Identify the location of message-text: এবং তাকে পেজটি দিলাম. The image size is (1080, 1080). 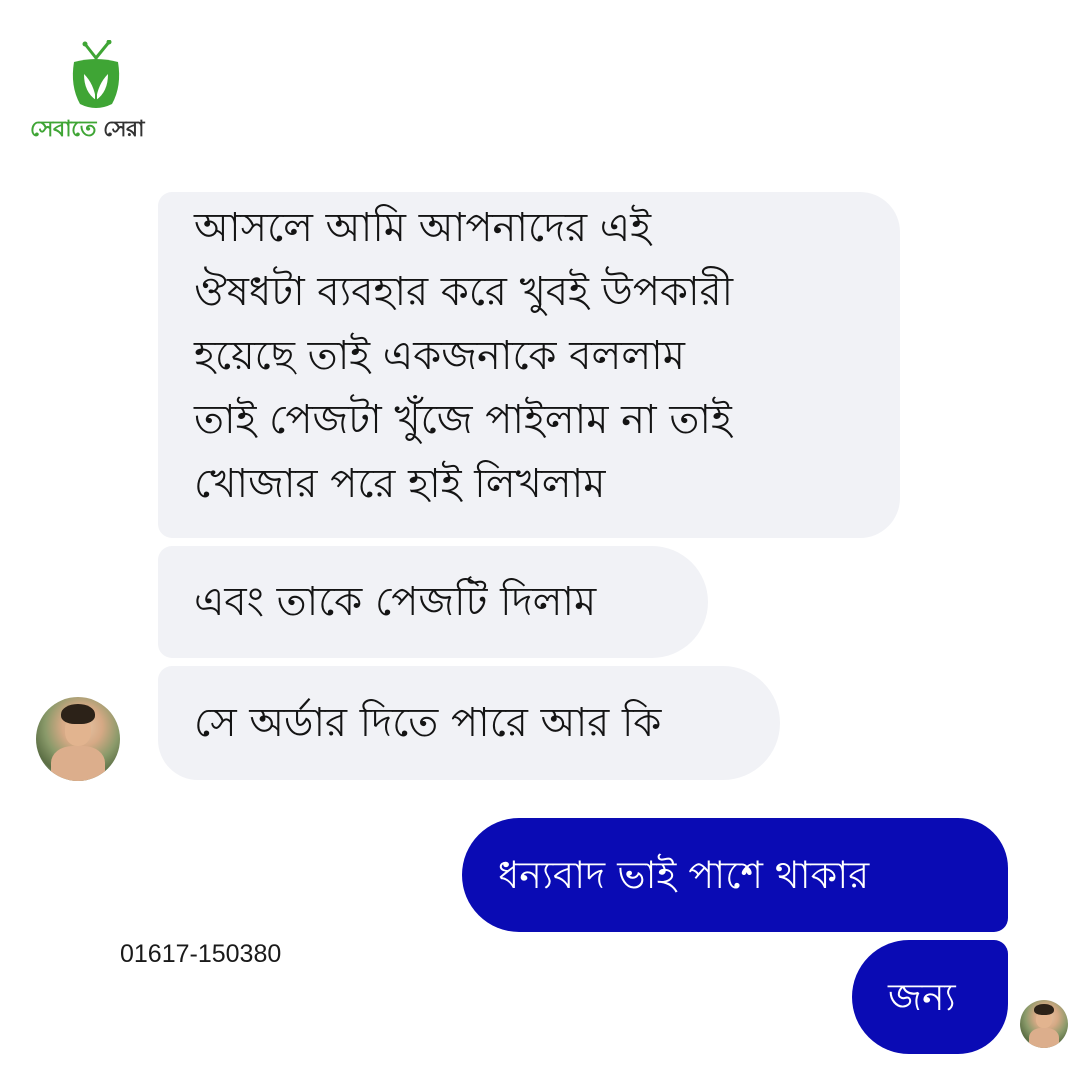
(395, 602).